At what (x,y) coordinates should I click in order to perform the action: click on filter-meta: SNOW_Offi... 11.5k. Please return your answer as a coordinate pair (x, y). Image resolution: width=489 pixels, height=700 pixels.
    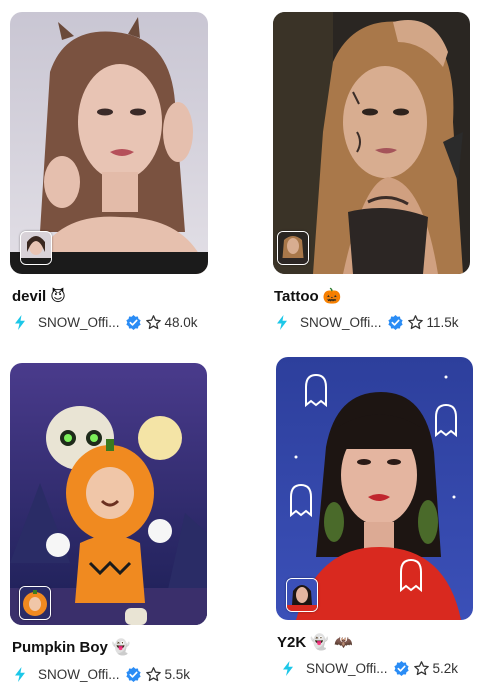
    Looking at the image, I should click on (367, 322).